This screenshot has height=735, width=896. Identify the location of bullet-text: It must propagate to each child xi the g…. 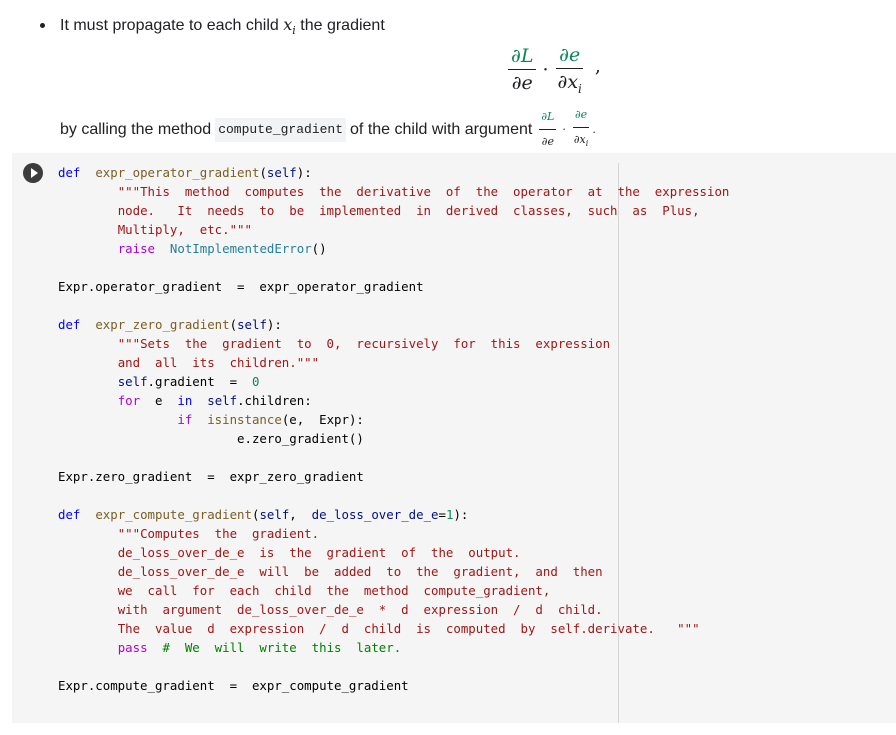
(222, 28).